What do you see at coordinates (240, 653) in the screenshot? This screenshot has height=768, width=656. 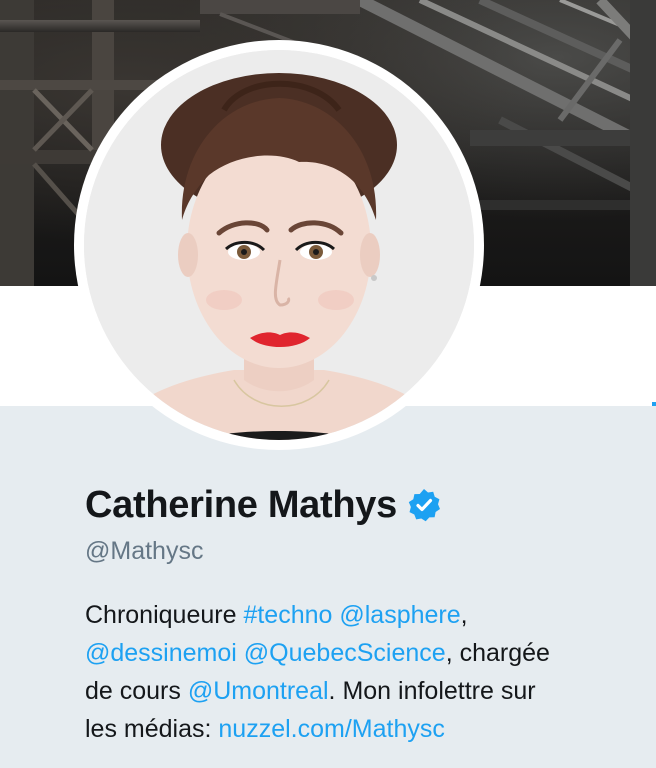 I see `bio-text` at bounding box center [240, 653].